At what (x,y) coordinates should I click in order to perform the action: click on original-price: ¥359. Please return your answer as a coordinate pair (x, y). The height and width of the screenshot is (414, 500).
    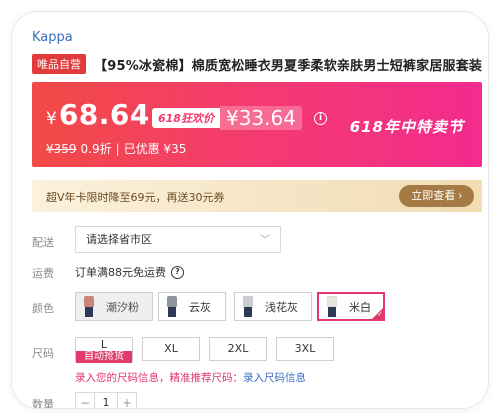
    Looking at the image, I should click on (61, 148).